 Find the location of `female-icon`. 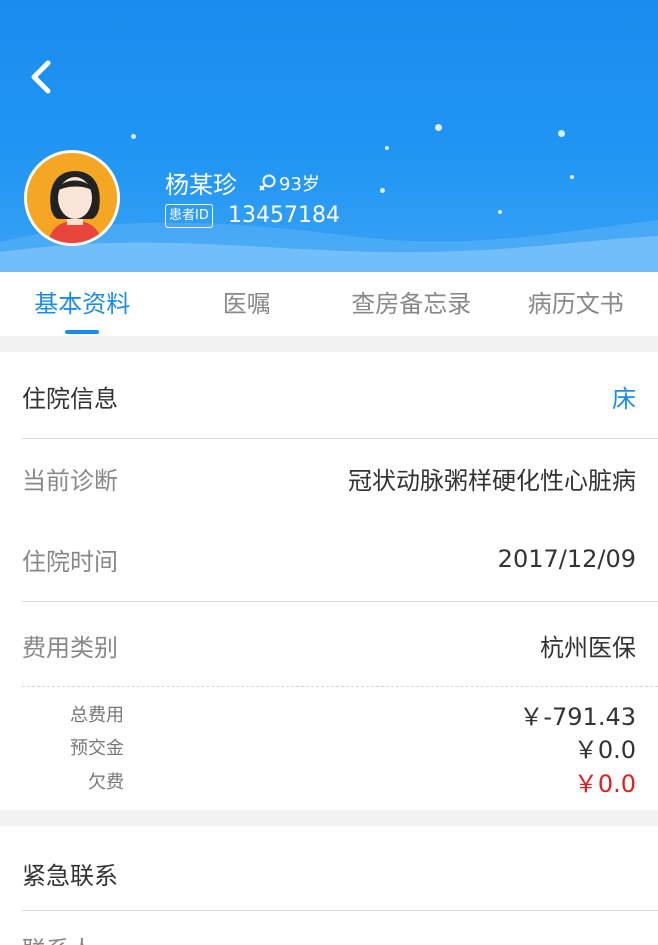

female-icon is located at coordinates (267, 182).